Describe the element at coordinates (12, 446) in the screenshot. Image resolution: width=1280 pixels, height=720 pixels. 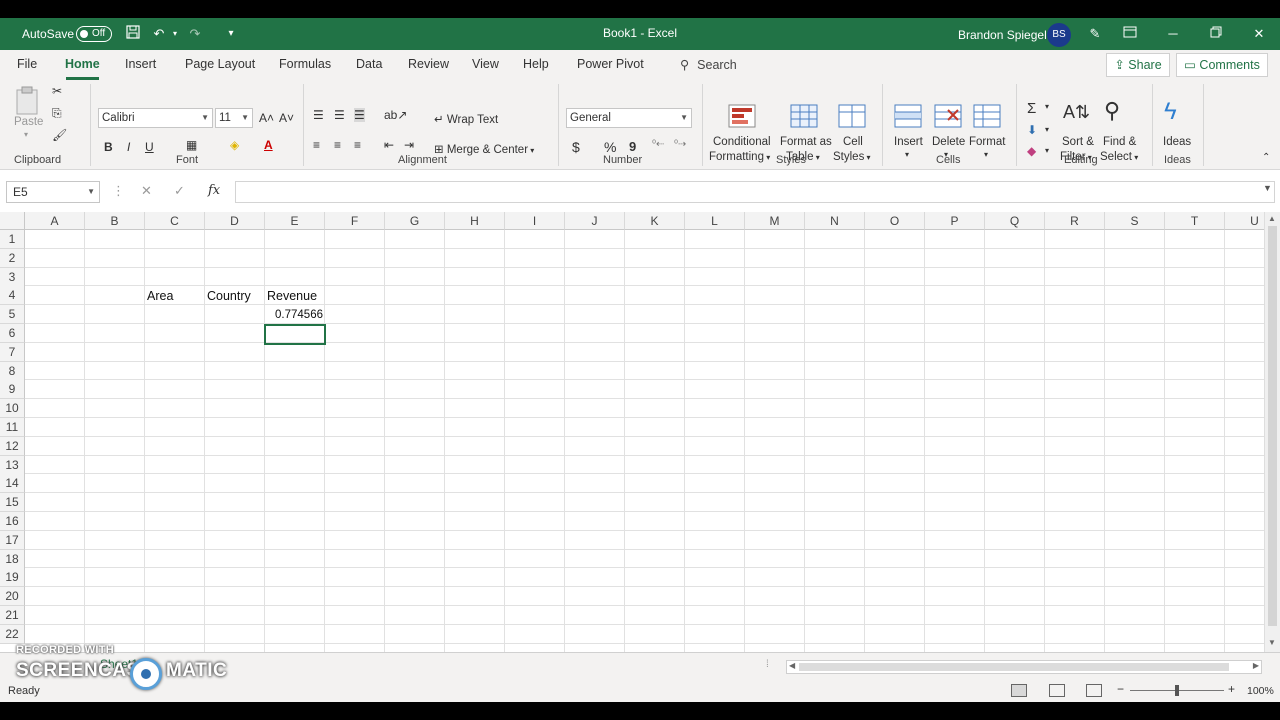
I see `row-header-12: 12` at that location.